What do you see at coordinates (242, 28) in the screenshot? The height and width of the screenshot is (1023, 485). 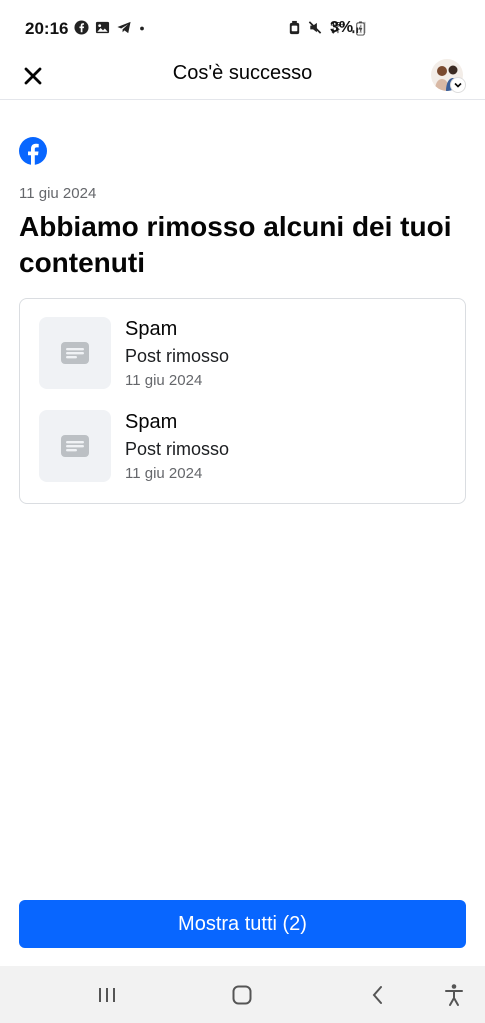 I see `status-bar: 20:16 4G+ 3%` at bounding box center [242, 28].